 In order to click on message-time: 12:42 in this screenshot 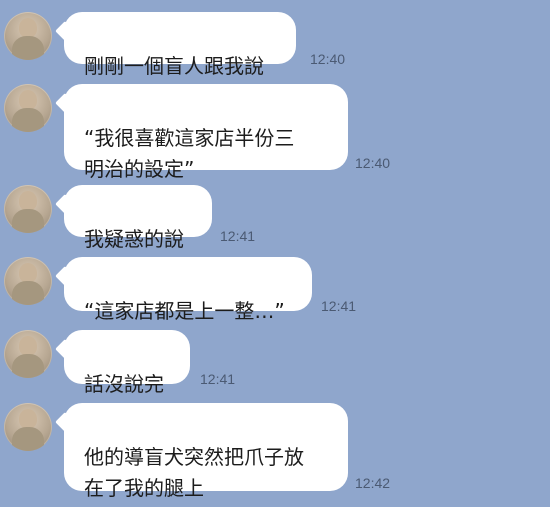, I will do `click(373, 483)`.